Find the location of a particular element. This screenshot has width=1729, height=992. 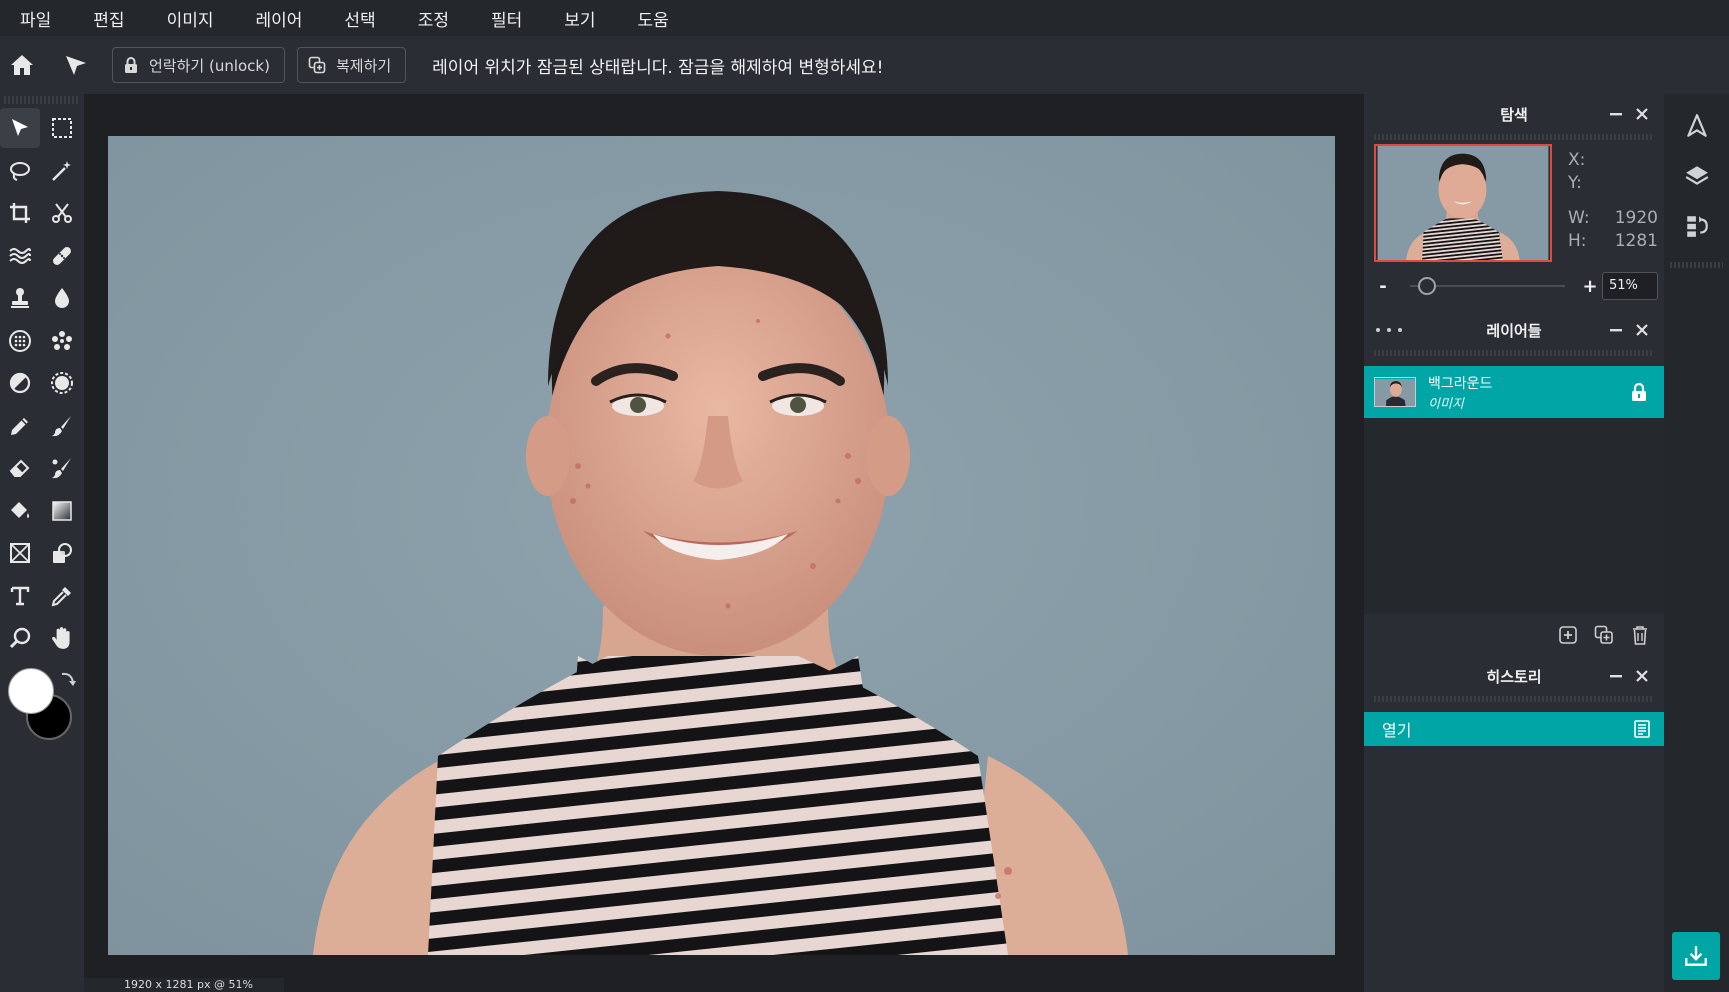

layer-text: 백그라운드 이미지 is located at coordinates (1460, 392).